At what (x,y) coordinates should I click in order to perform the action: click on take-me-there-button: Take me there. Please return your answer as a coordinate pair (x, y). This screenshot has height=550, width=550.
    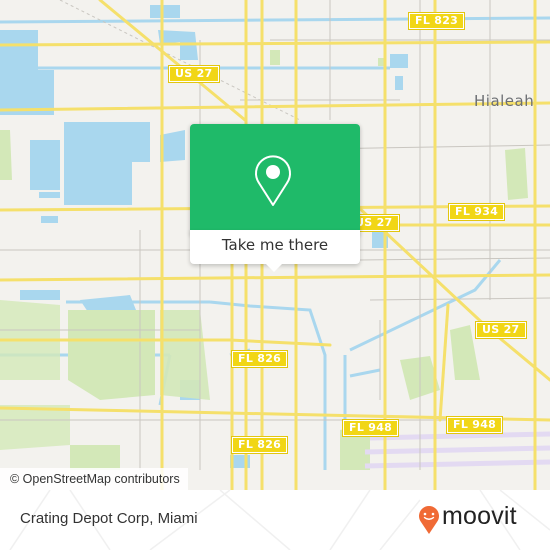
    Looking at the image, I should click on (275, 247).